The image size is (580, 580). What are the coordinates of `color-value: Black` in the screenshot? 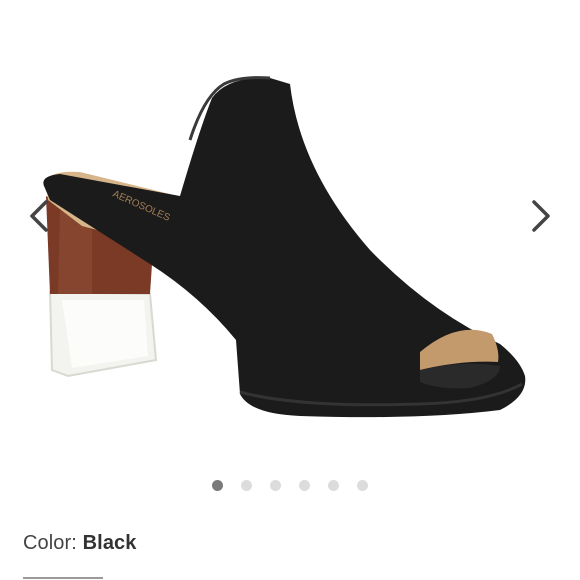 It's located at (109, 543).